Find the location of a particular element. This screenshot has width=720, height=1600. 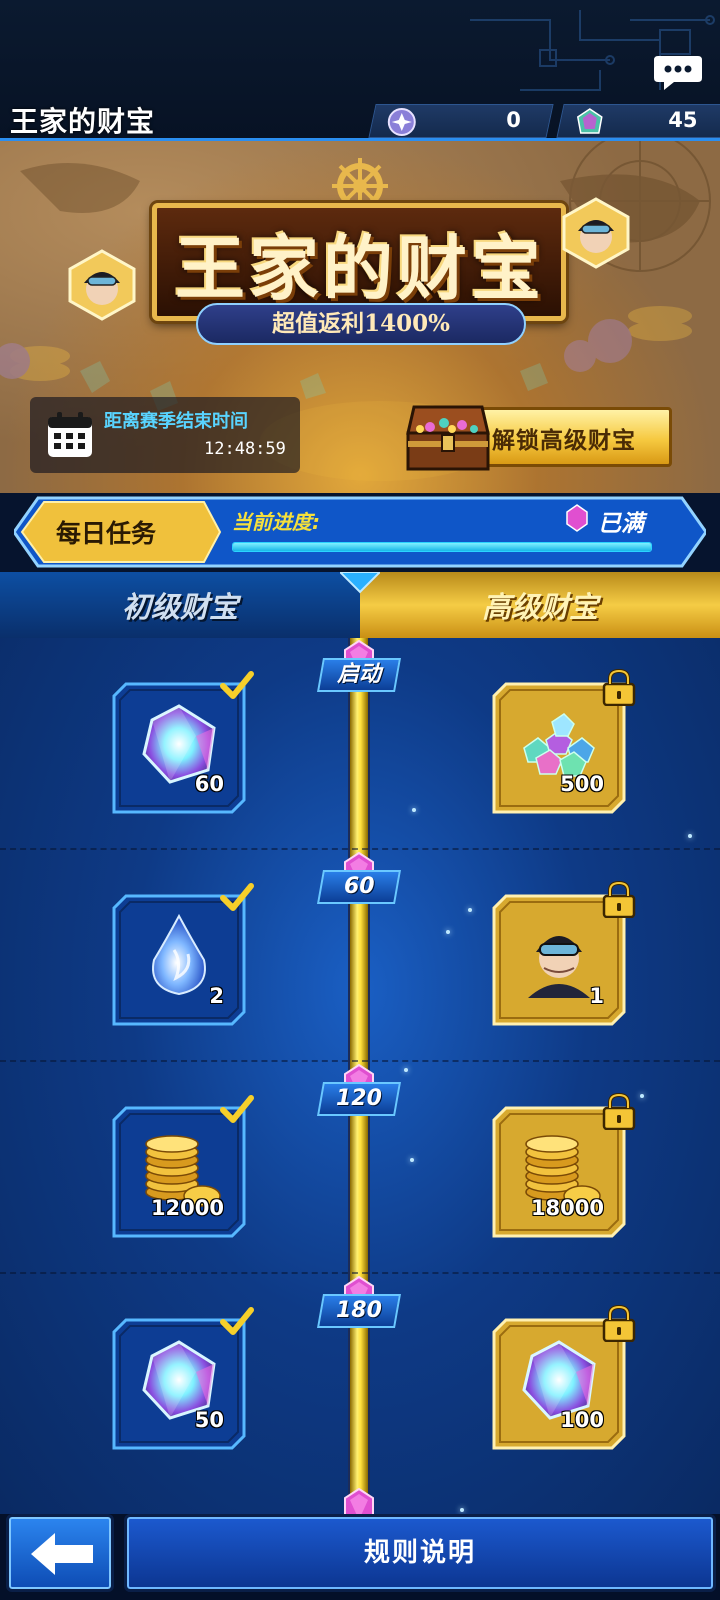

progress-label: 当前进度: is located at coordinates (276, 522).